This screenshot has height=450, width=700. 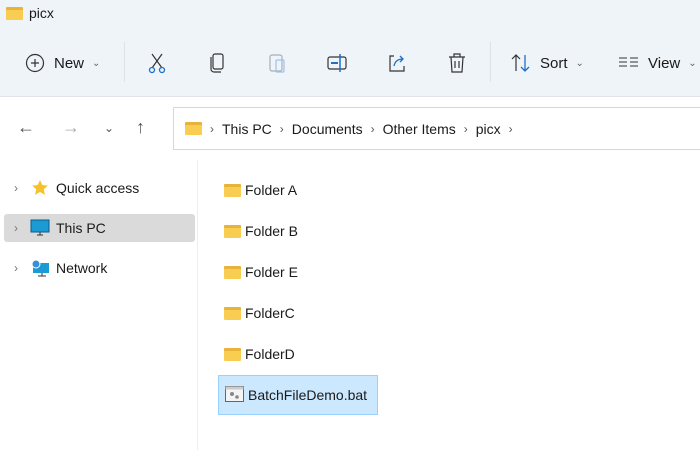 What do you see at coordinates (488, 129) in the screenshot?
I see `breadcrumb-picx: picx` at bounding box center [488, 129].